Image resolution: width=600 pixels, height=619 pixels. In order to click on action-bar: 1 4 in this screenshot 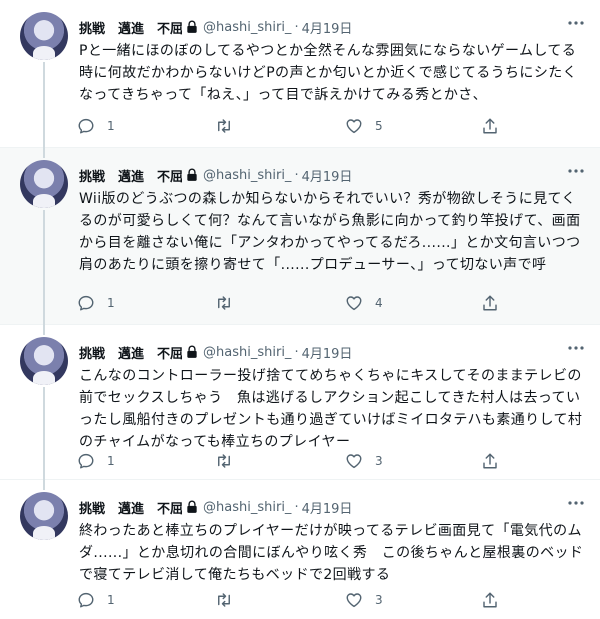, I will do `click(292, 303)`.